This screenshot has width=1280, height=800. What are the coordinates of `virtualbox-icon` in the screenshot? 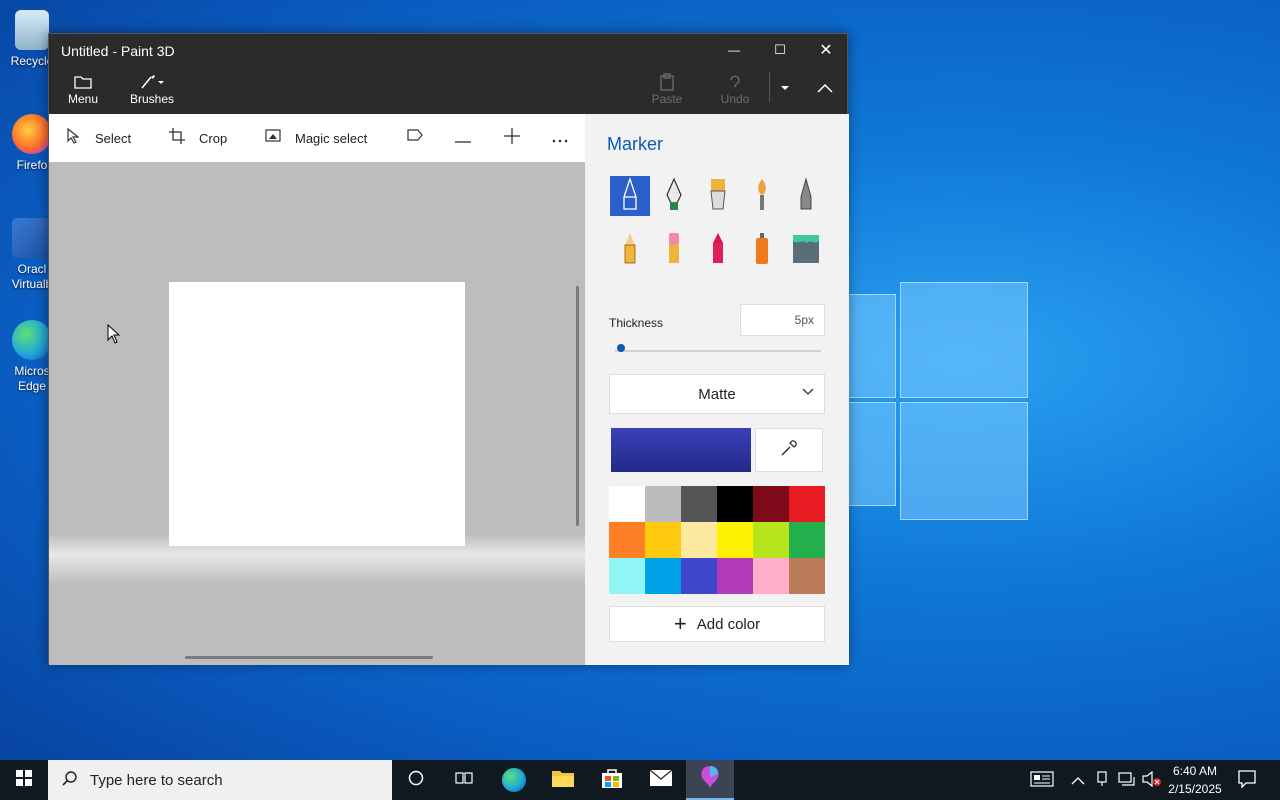 It's located at (32, 238).